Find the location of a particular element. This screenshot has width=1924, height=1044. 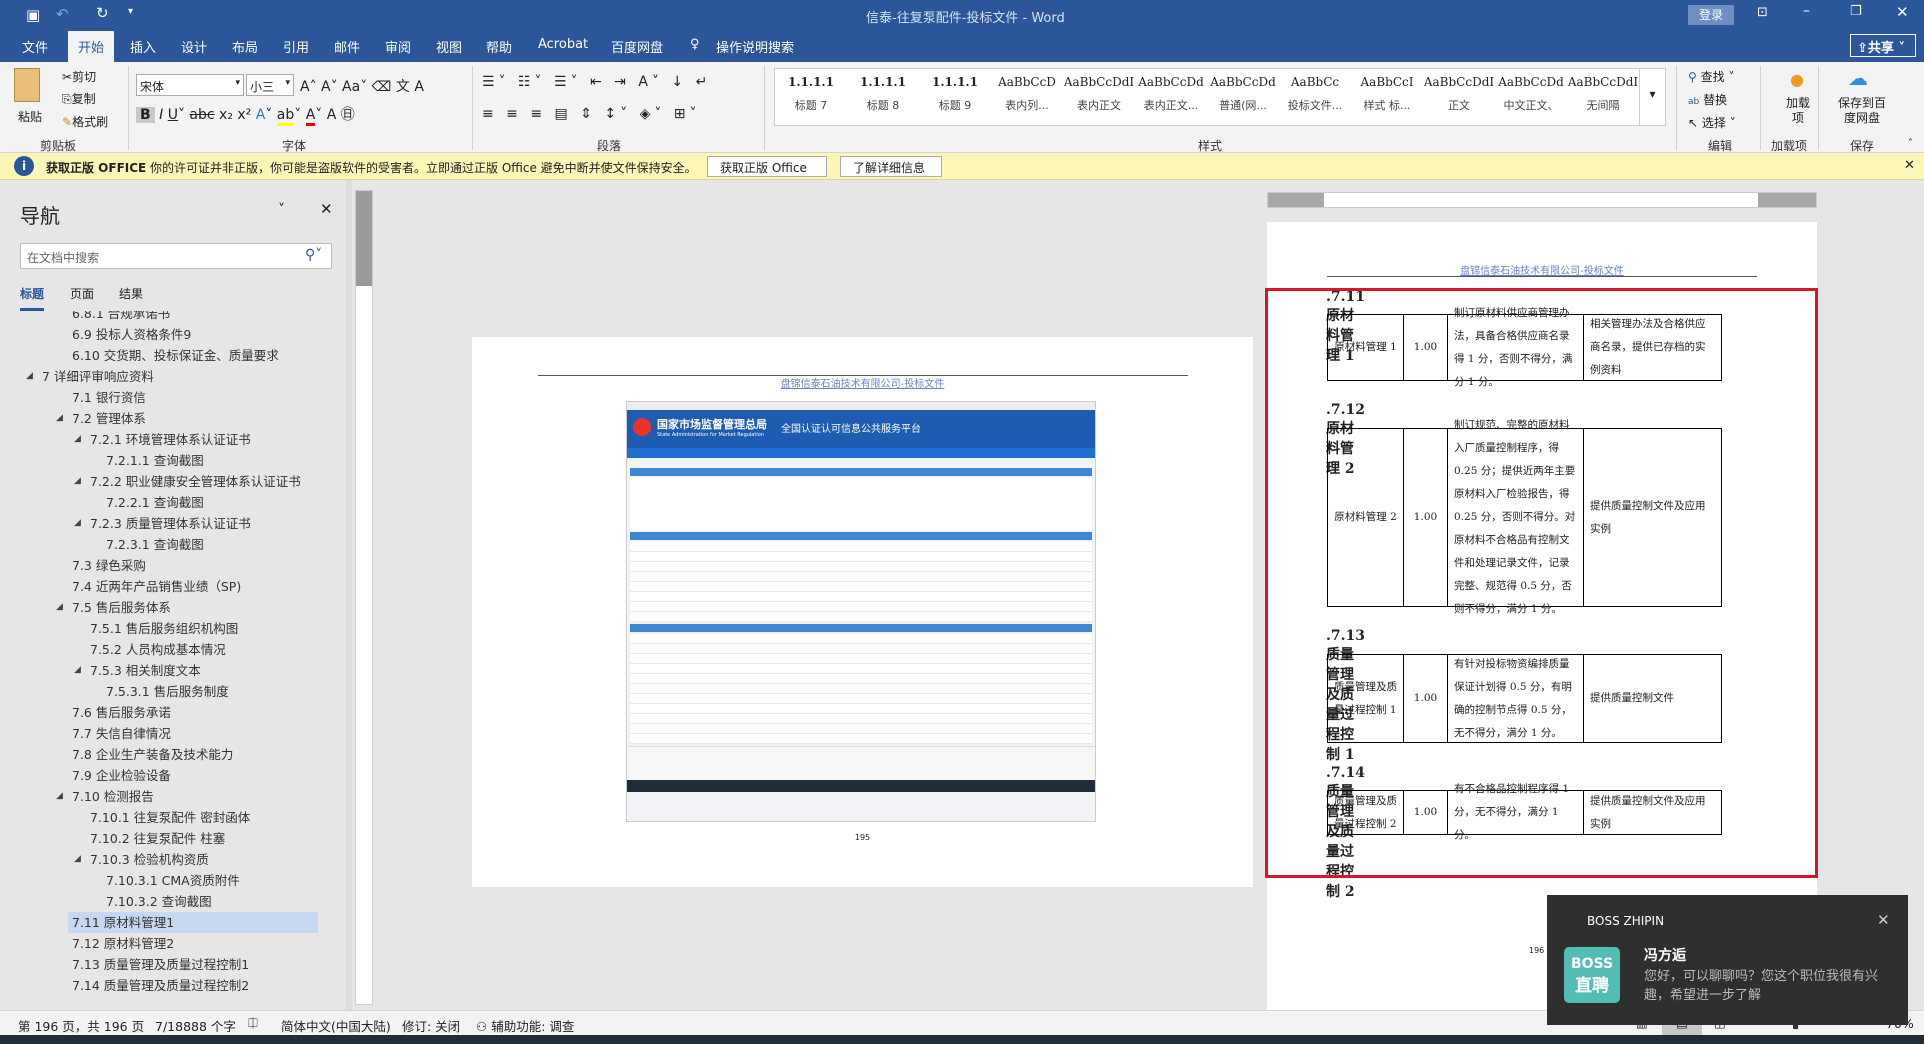

nav-heading-item: 6.8.1 合规承诺书 is located at coordinates (121, 317).